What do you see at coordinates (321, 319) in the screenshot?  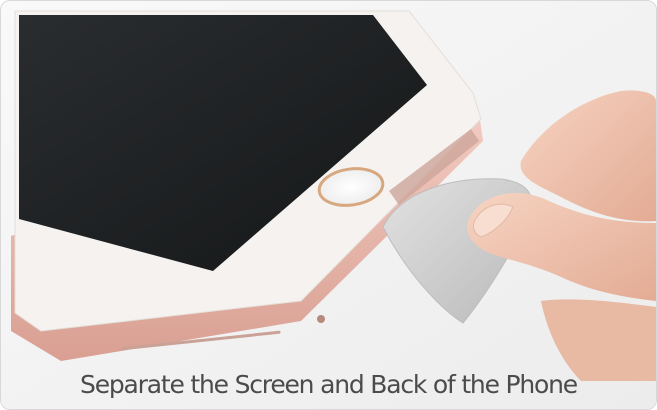 I see `headphone-jack-icon` at bounding box center [321, 319].